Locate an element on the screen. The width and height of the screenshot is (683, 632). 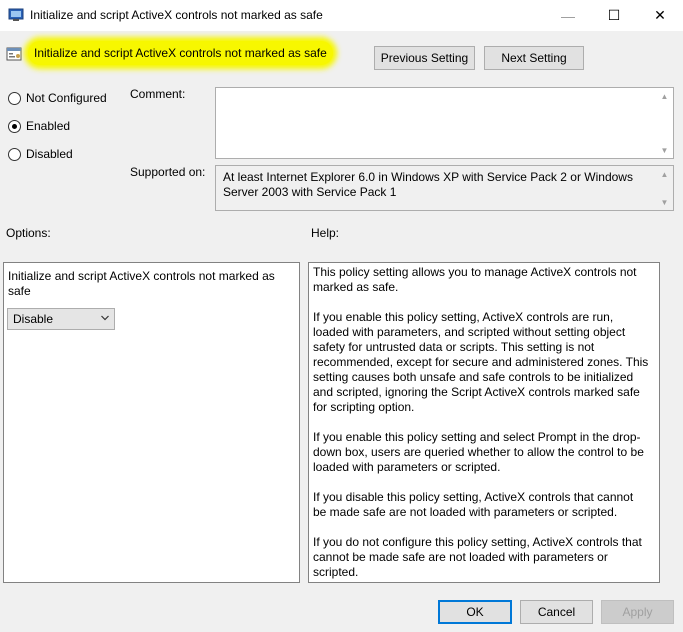
maximize-button: ☐ is located at coordinates (614, 15).